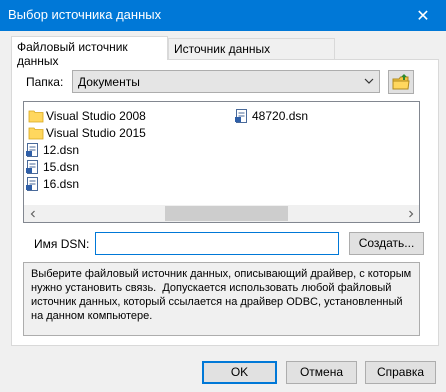 Image resolution: width=446 pixels, height=392 pixels. Describe the element at coordinates (61, 150) in the screenshot. I see `file-name: 12.dsn` at that location.